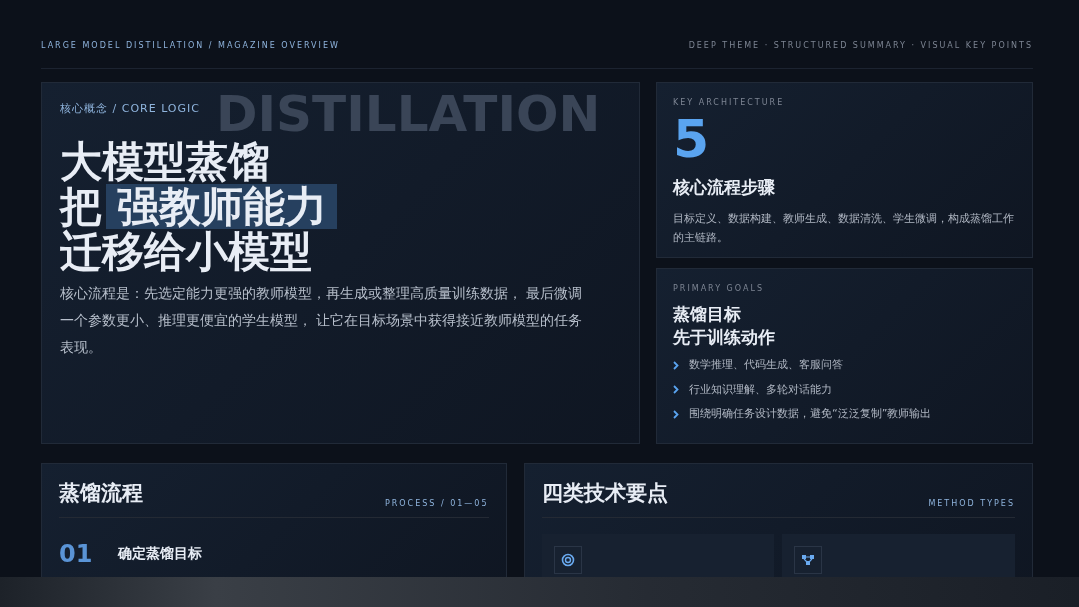 The width and height of the screenshot is (1079, 607). Describe the element at coordinates (165, 161) in the screenshot. I see `title-line: 大模型蒸馏` at that location.